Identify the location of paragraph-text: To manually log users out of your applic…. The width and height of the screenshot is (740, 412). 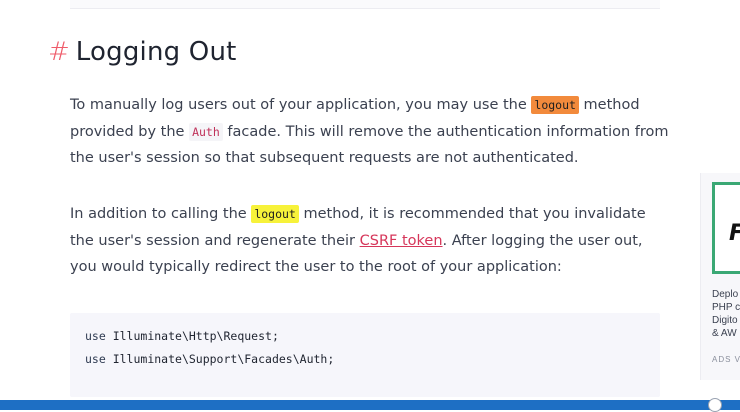
(301, 105).